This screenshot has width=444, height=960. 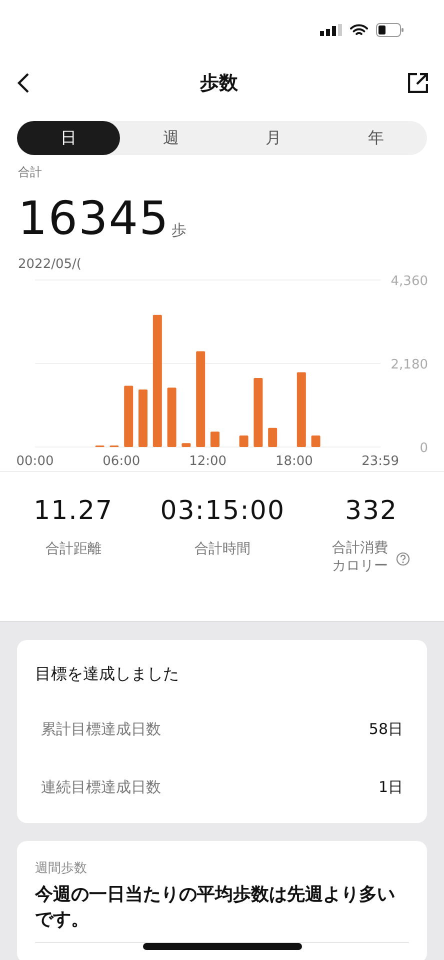 What do you see at coordinates (409, 364) in the screenshot?
I see `axis-label: 2,180` at bounding box center [409, 364].